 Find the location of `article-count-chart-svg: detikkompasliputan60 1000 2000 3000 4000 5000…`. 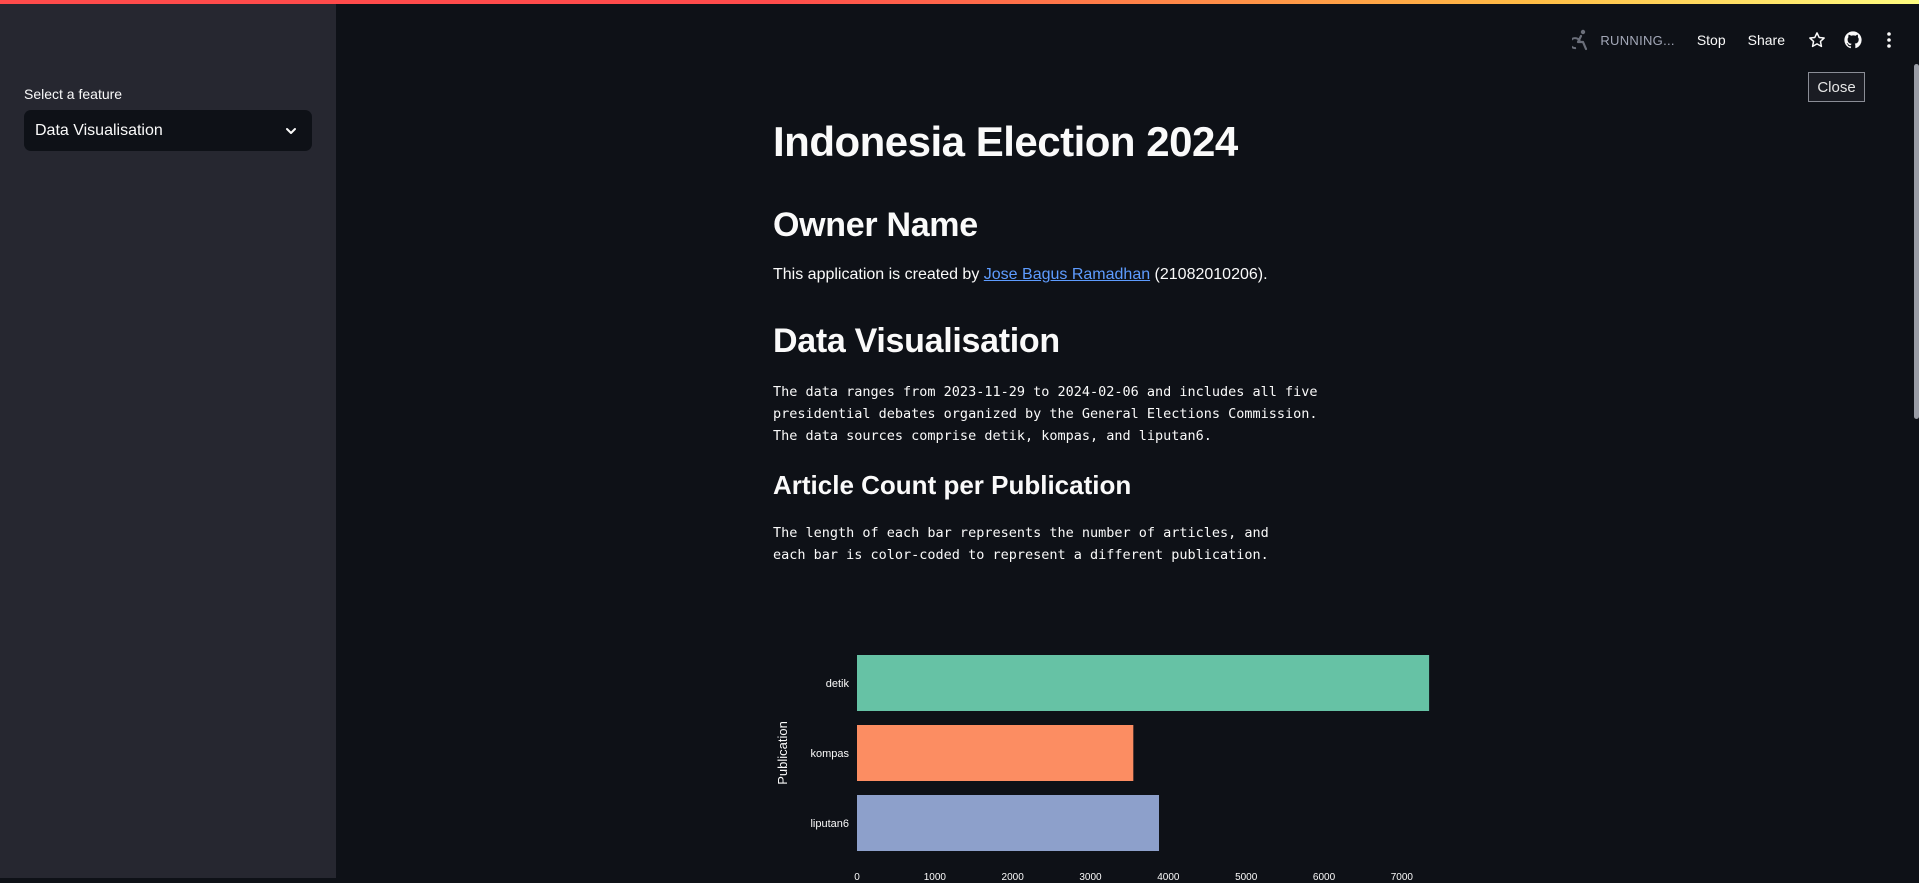

article-count-chart-svg: detikkompasliputan60 1000 2000 3000 4000 5000… is located at coordinates (1102, 769).